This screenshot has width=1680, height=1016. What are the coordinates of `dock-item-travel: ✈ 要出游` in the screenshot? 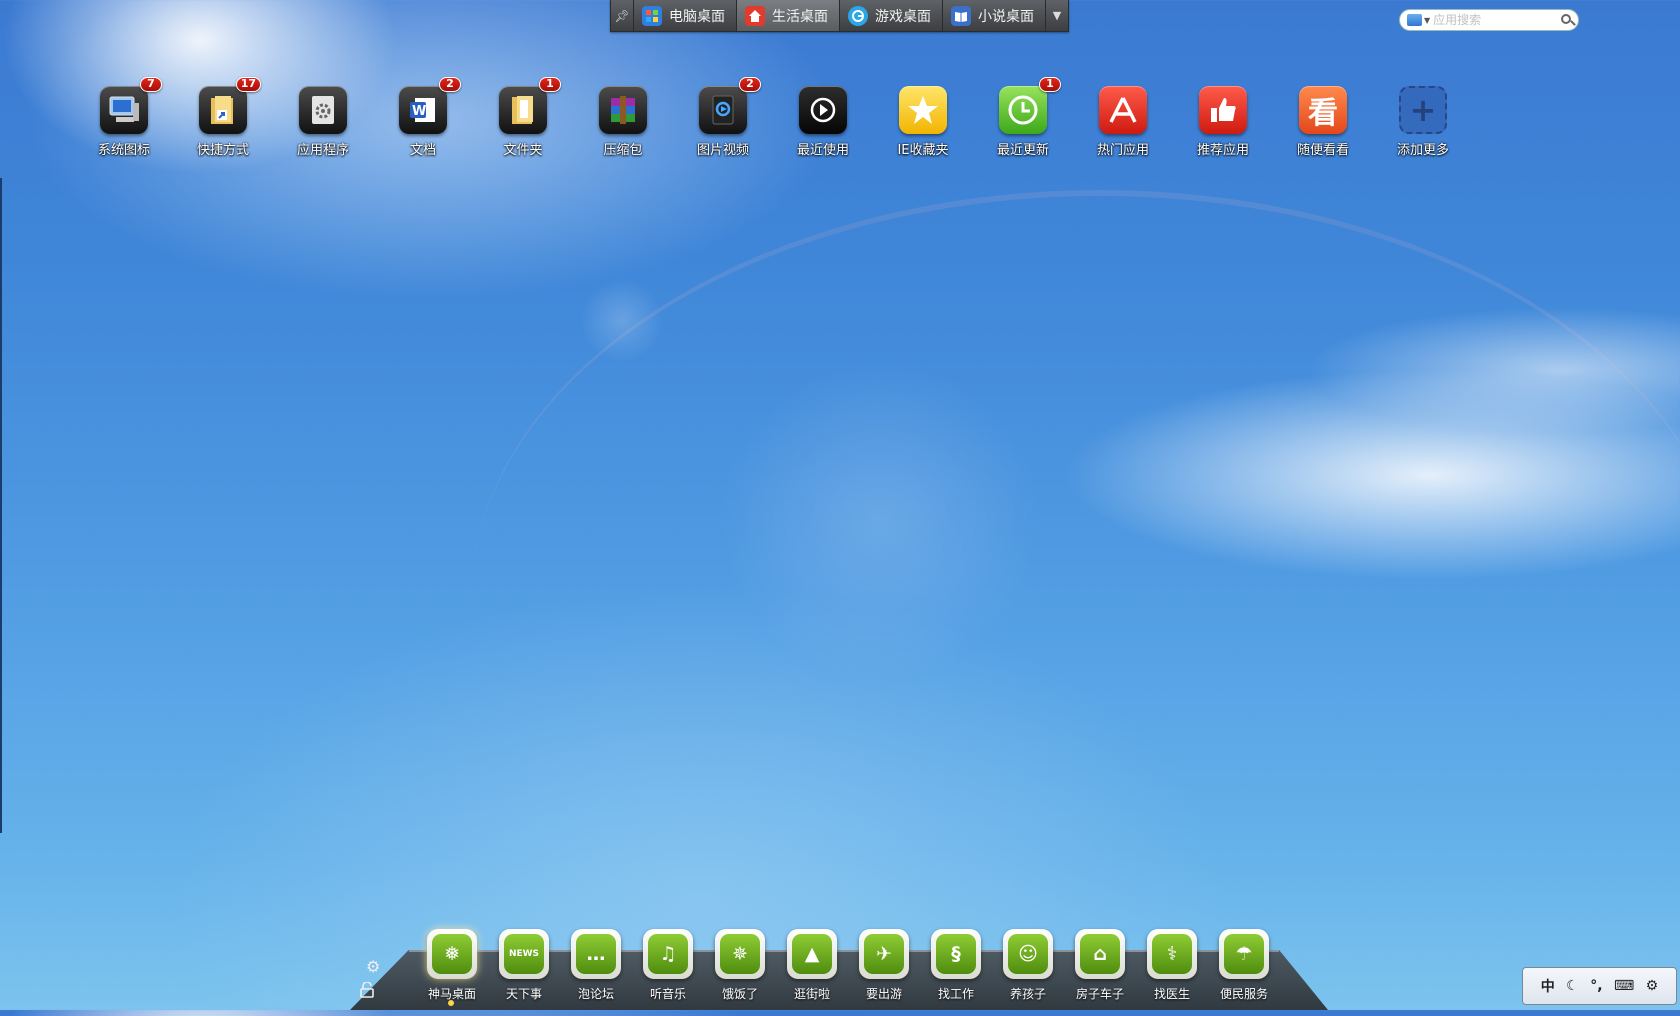 It's located at (884, 965).